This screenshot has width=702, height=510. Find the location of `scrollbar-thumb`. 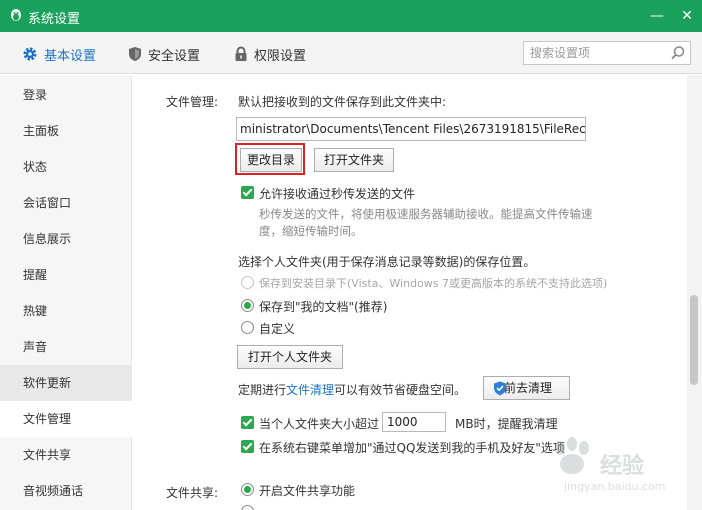

scrollbar-thumb is located at coordinates (694, 340).